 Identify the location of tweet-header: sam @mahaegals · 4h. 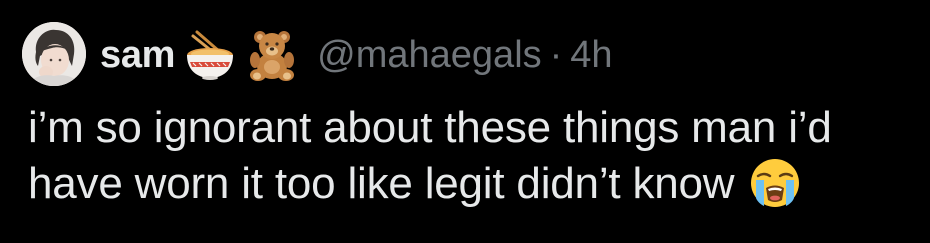
(356, 55).